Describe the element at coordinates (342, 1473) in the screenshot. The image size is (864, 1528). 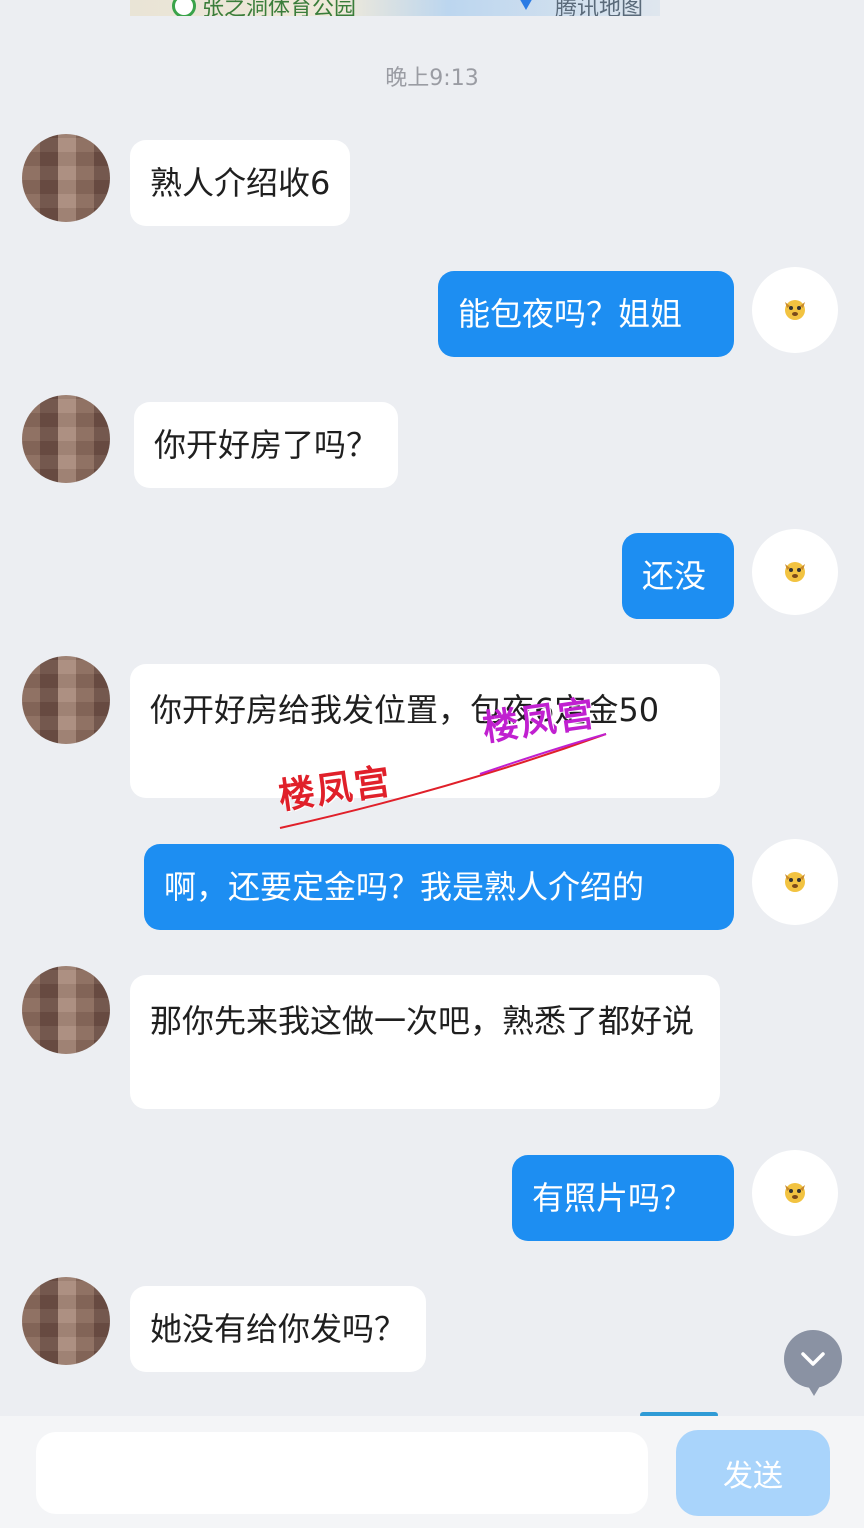
I see `message-input` at that location.